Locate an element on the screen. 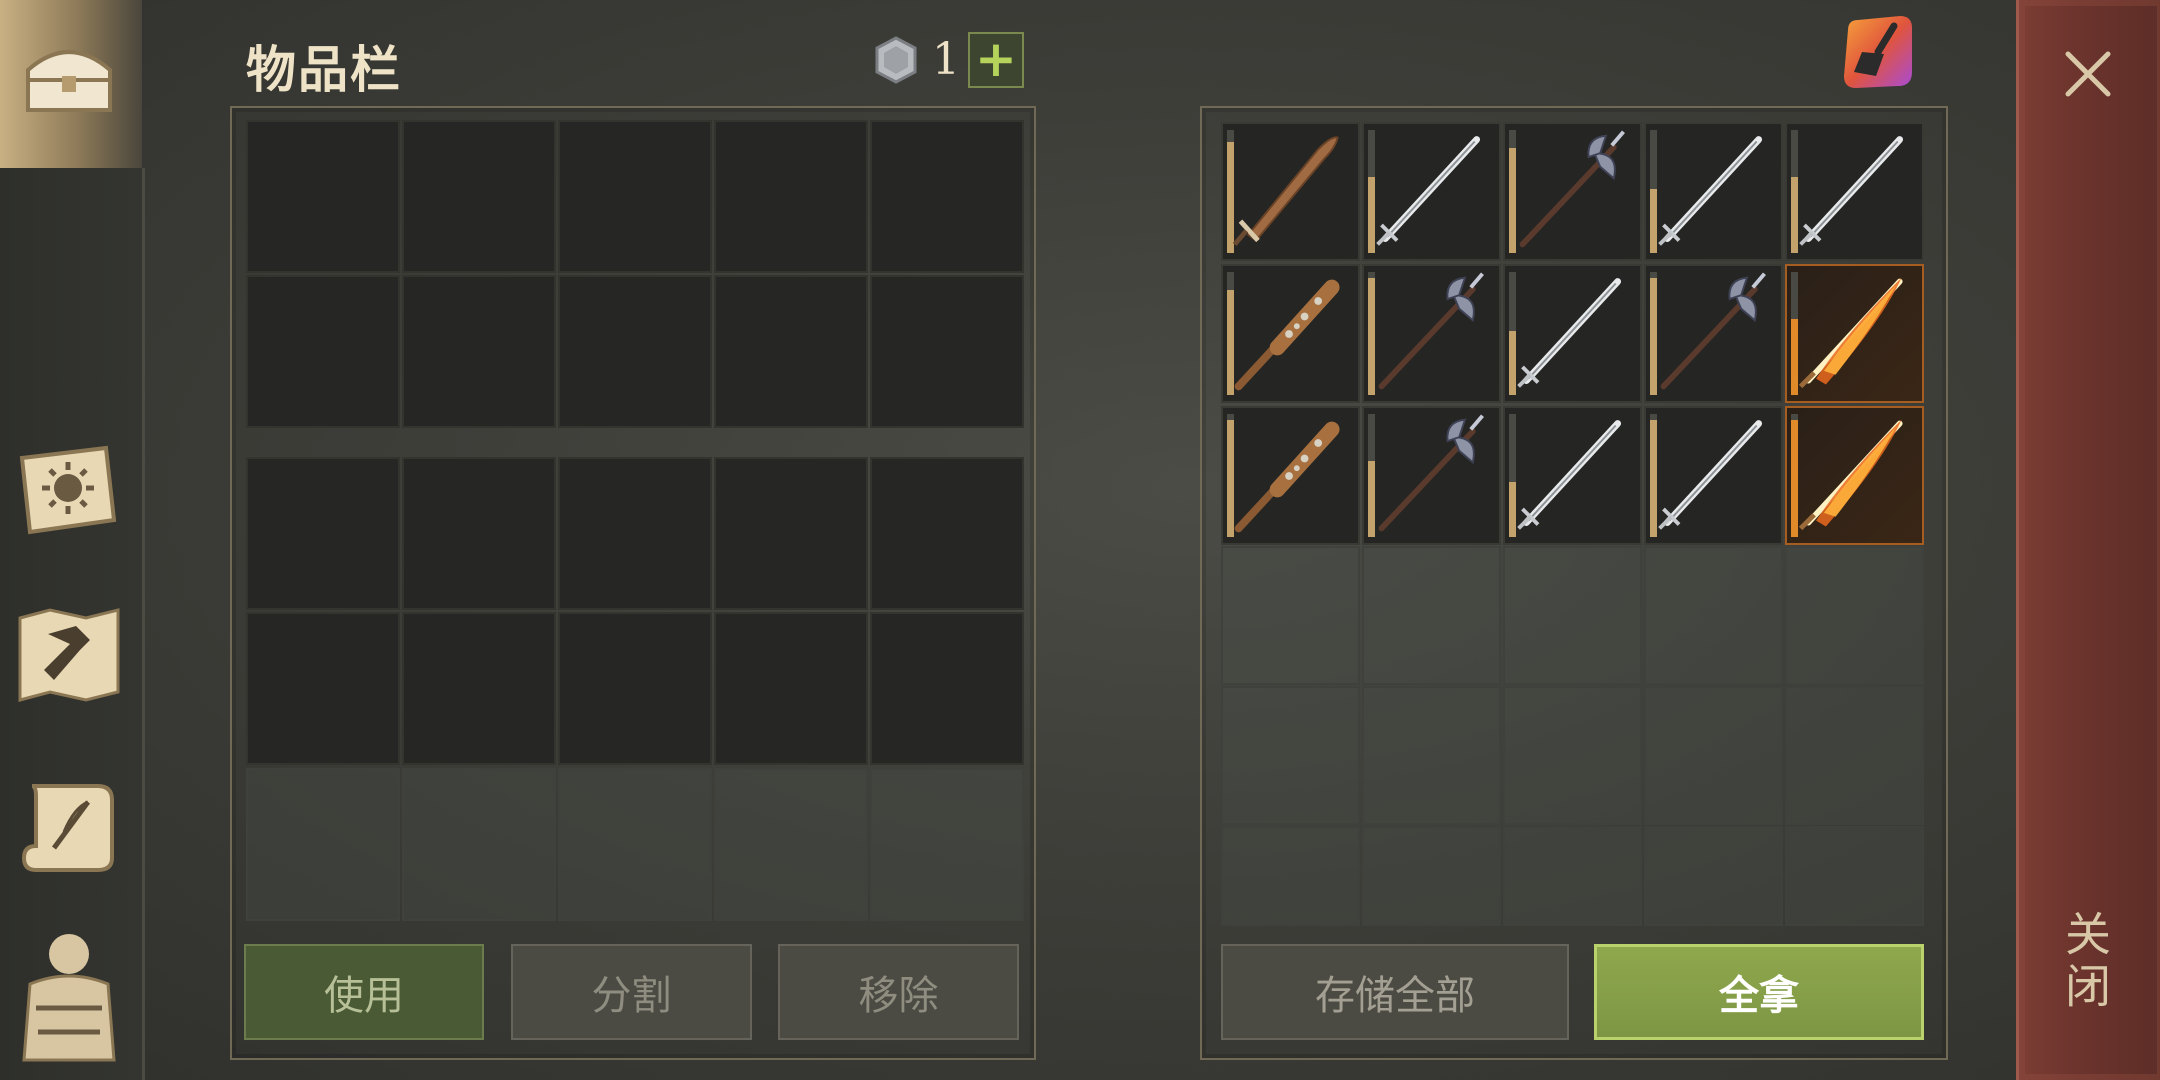 Image resolution: width=2160 pixels, height=1080 pixels. take-all-button: 全拿 is located at coordinates (1759, 992).